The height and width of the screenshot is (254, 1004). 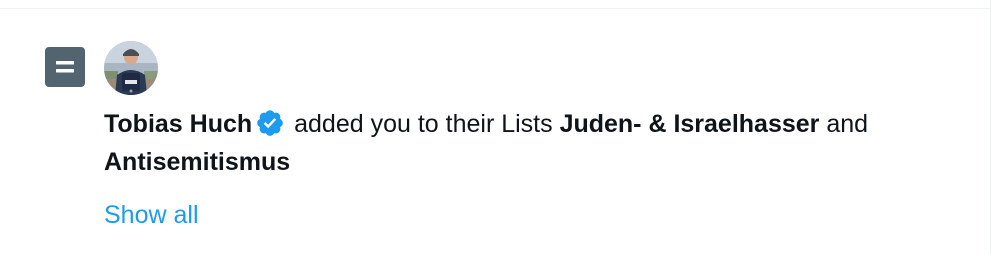 I want to click on right-divider, so click(x=990, y=127).